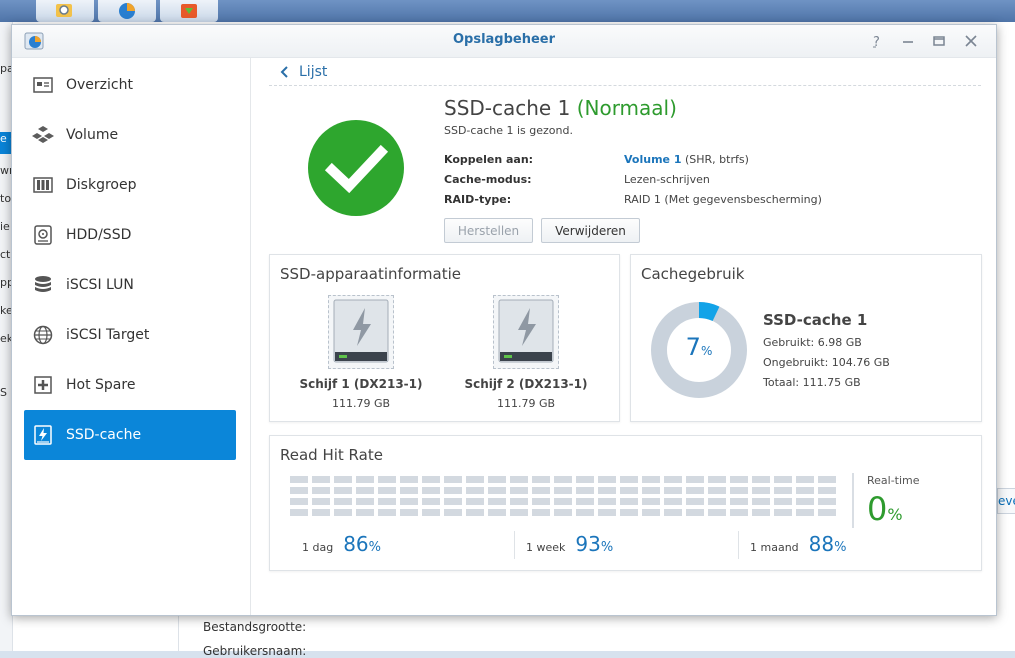 The image size is (1015, 658). Describe the element at coordinates (971, 41) in the screenshot. I see `close-icon` at that location.